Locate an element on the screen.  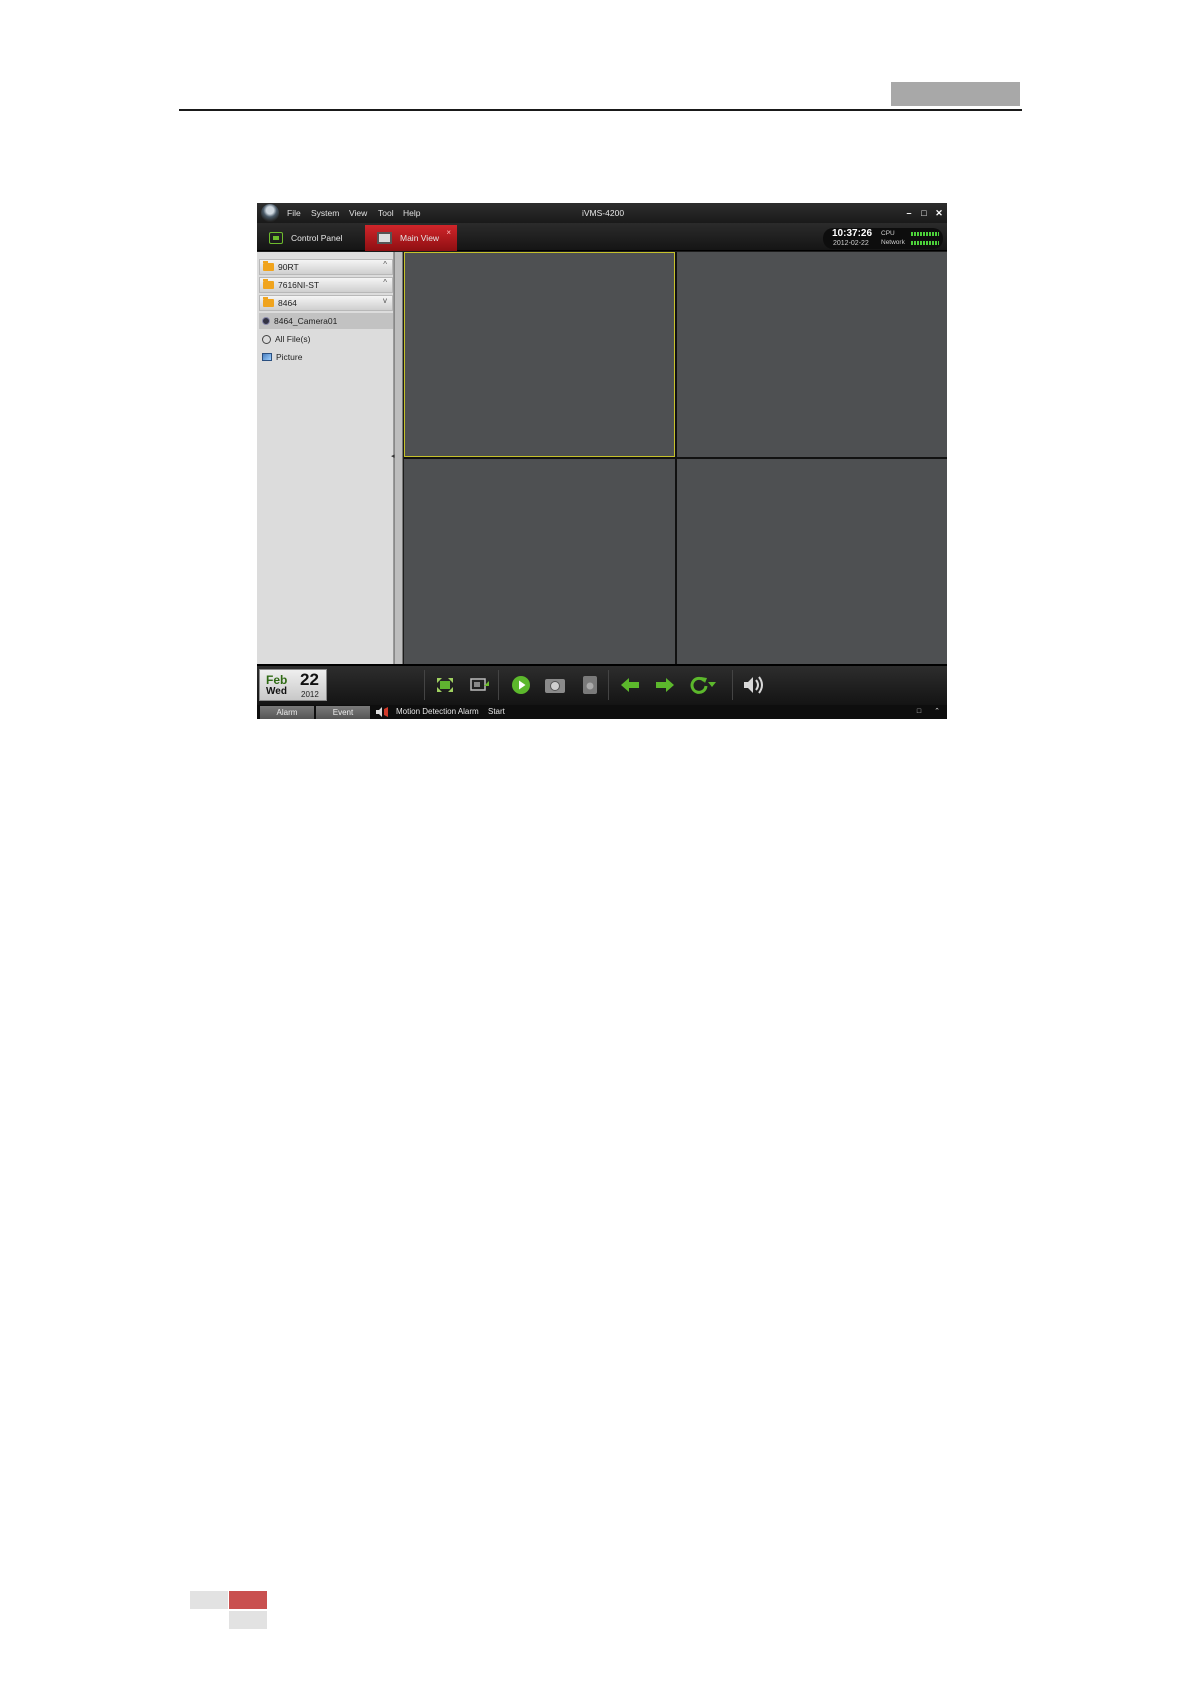
next-icon is located at coordinates (665, 685).